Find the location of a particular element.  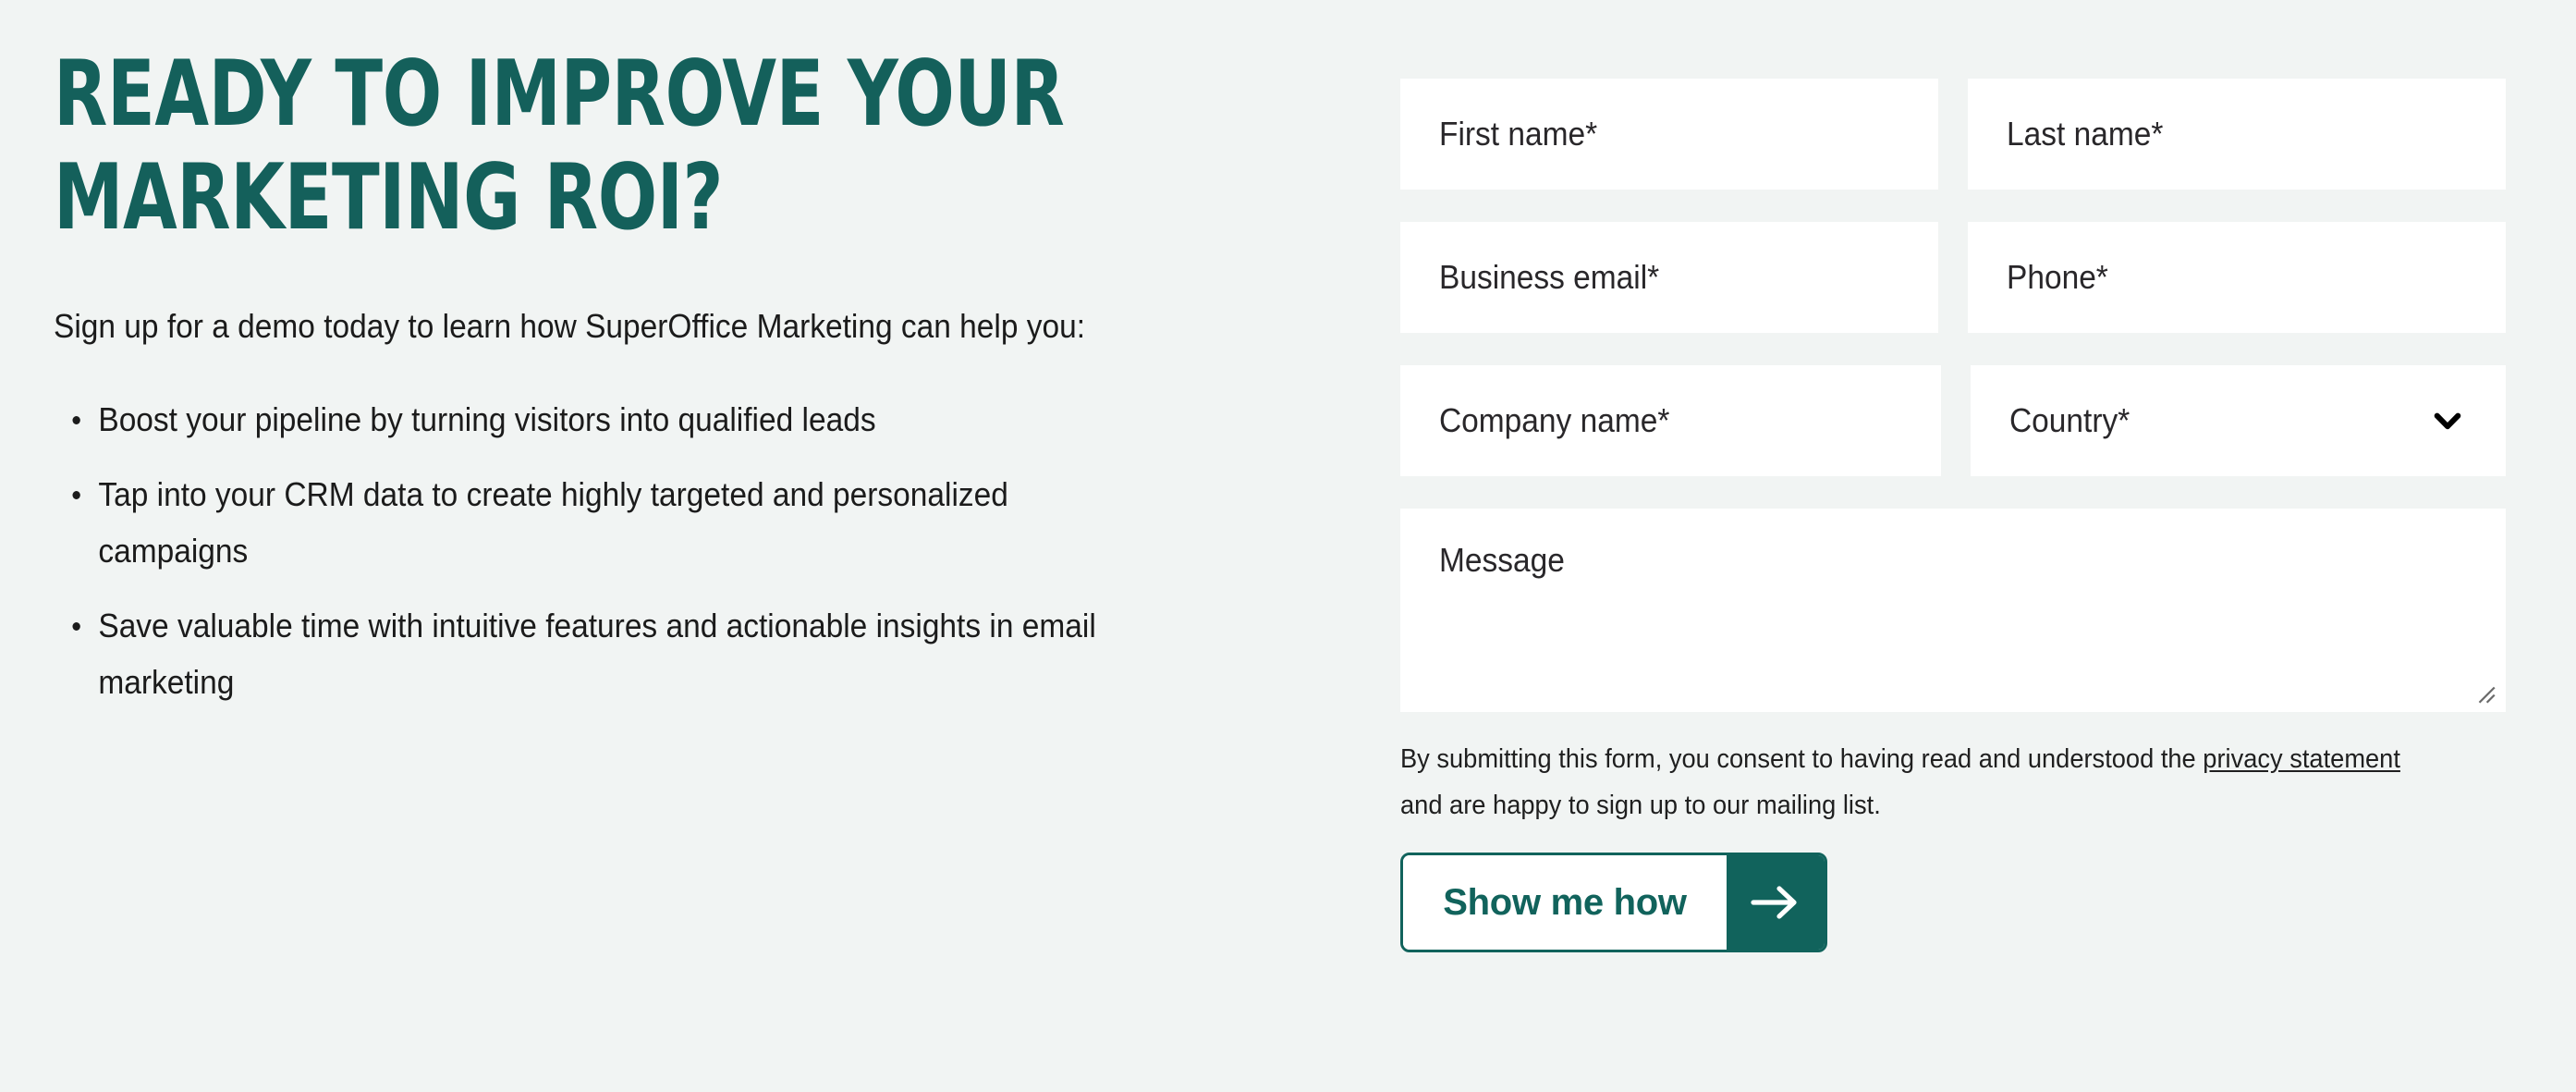

submit-button-arrow is located at coordinates (1776, 902).